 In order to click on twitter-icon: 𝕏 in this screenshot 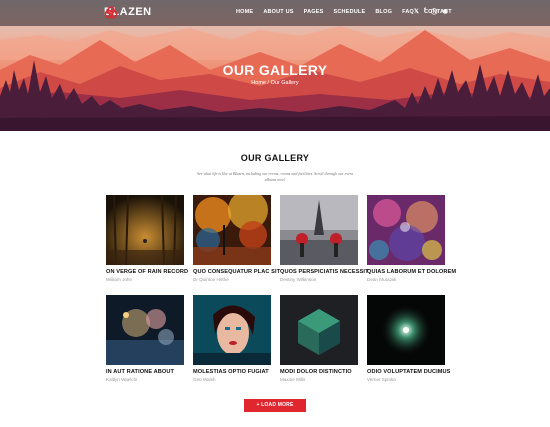, I will do `click(416, 11)`.